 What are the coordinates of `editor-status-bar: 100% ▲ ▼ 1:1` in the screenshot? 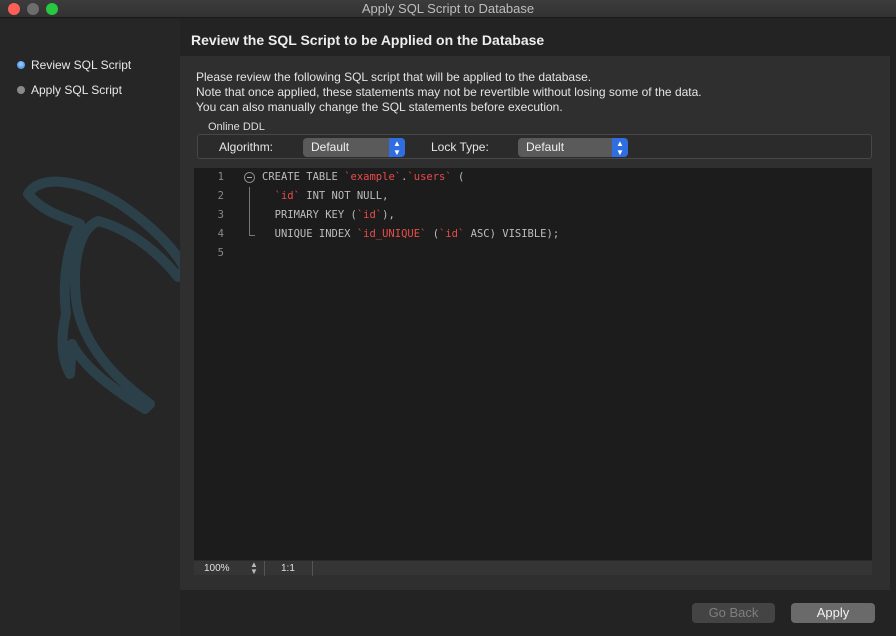 It's located at (533, 568).